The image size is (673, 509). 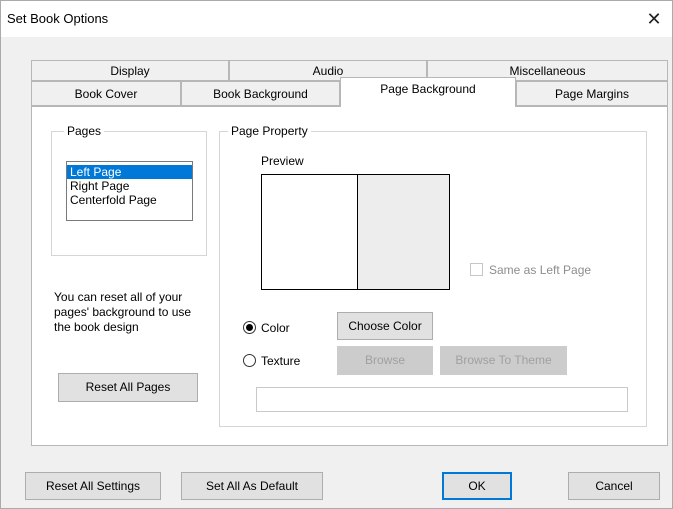 I want to click on window-title: Set Book Options, so click(x=58, y=18).